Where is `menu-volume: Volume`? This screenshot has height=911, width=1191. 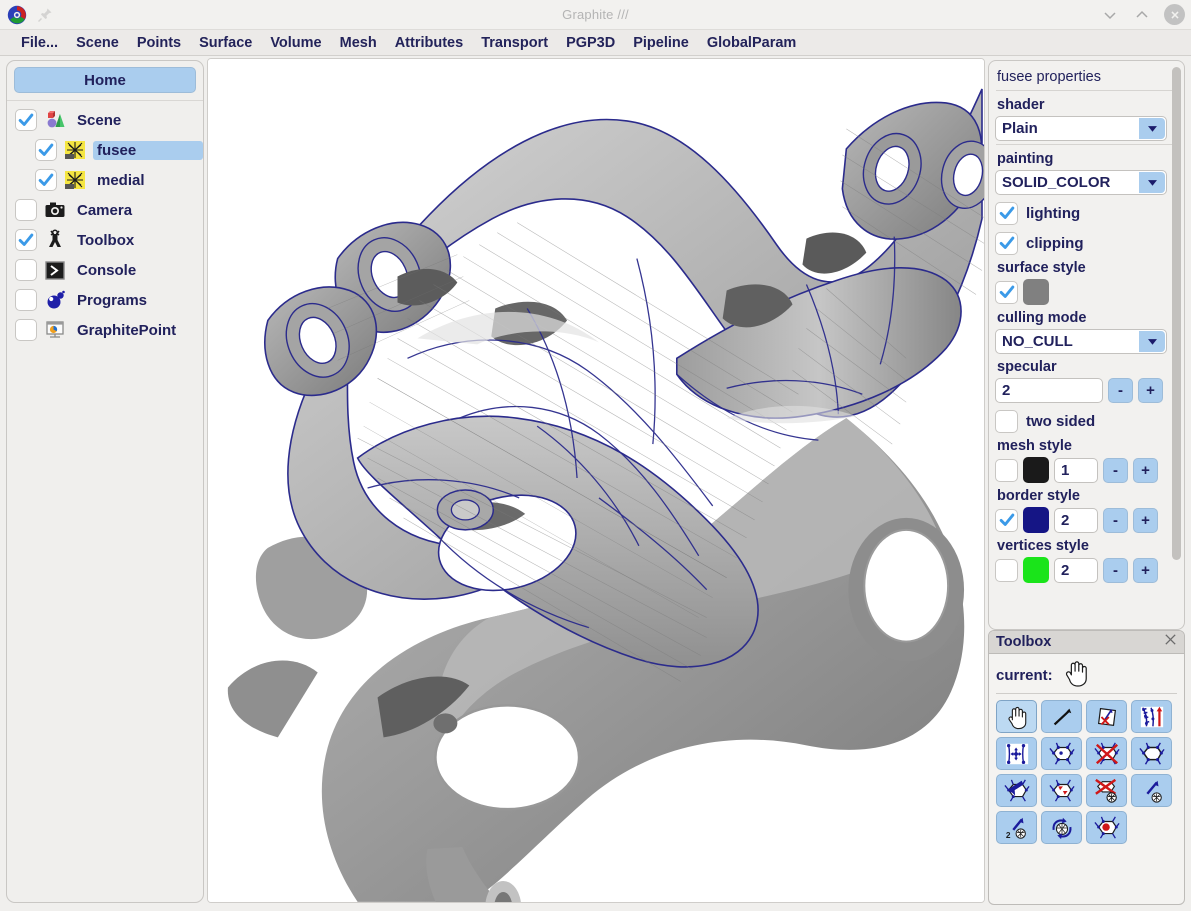 menu-volume: Volume is located at coordinates (295, 43).